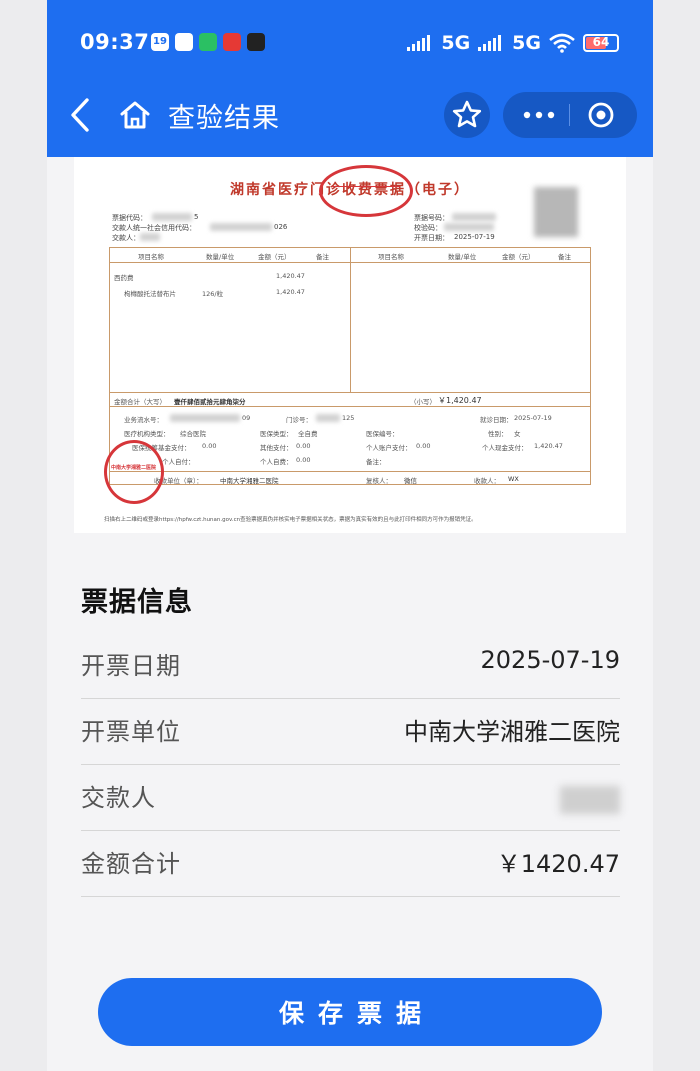 This screenshot has height=1071, width=700. Describe the element at coordinates (513, 479) in the screenshot. I see `cashier: WX` at that location.